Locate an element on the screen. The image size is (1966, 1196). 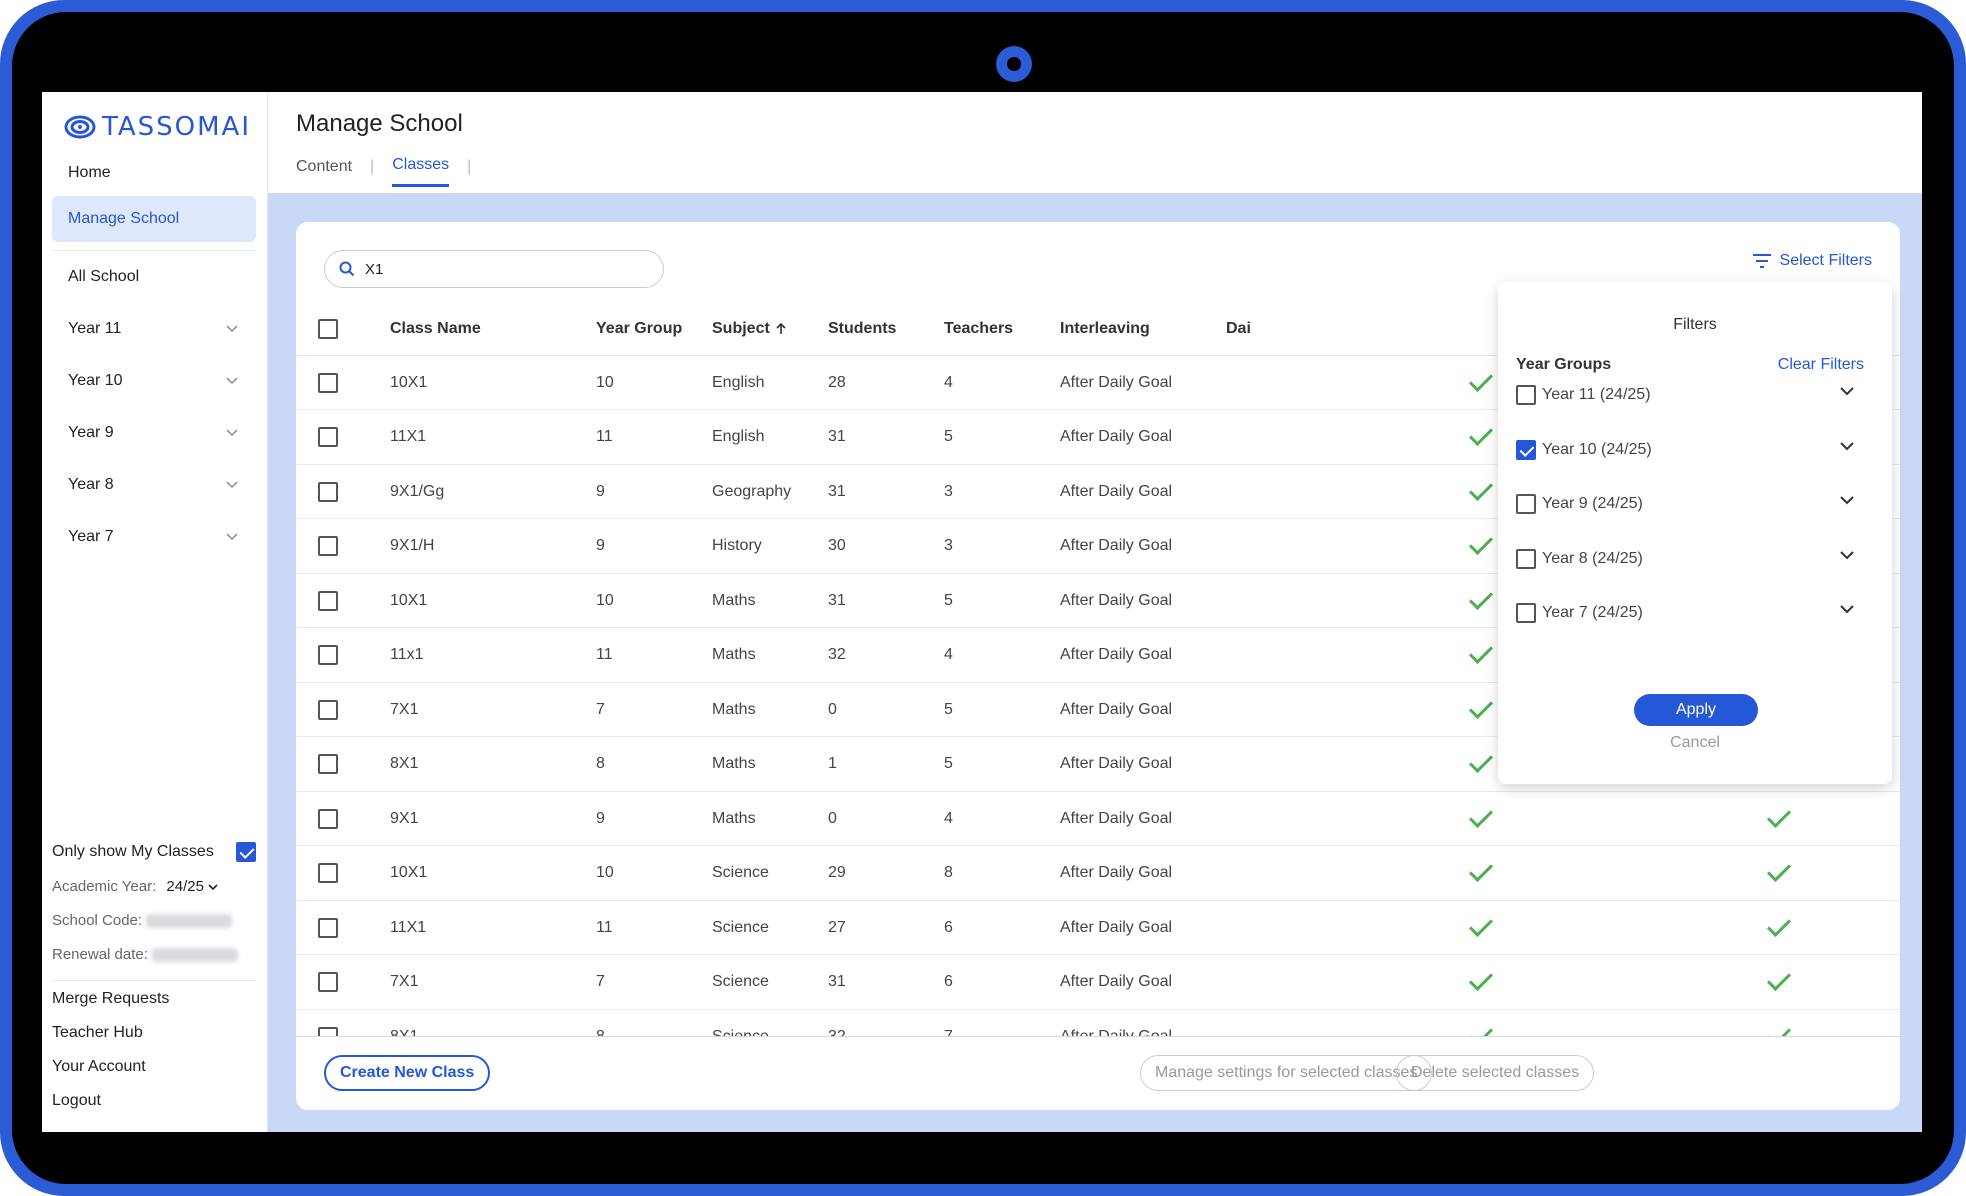
only-show-my-classes: Only show My Classes is located at coordinates (154, 852).